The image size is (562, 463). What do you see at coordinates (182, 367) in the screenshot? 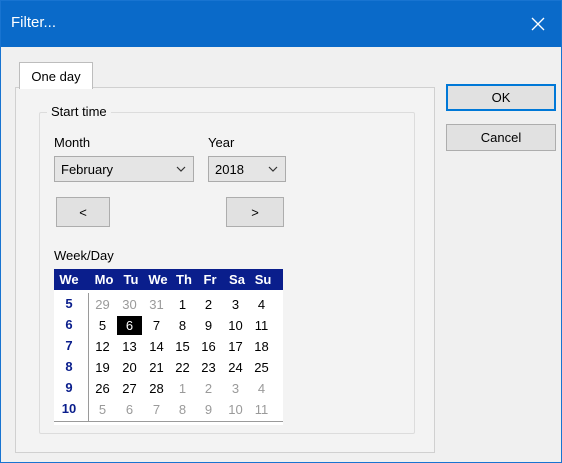
I see `calendar-day: 22` at bounding box center [182, 367].